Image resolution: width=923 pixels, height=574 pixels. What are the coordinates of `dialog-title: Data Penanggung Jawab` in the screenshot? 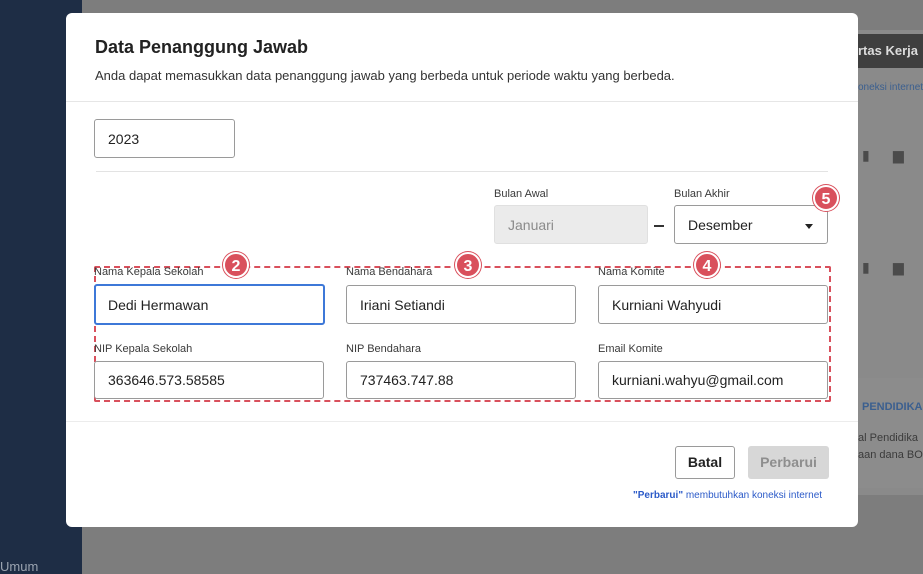 It's located at (202, 47).